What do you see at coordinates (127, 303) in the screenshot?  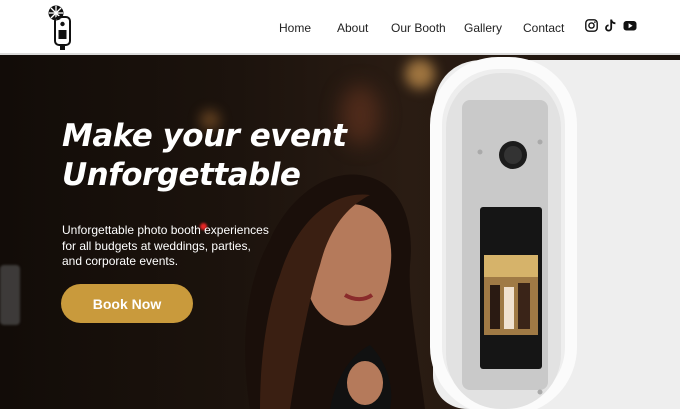 I see `book-now-button: Book Now` at bounding box center [127, 303].